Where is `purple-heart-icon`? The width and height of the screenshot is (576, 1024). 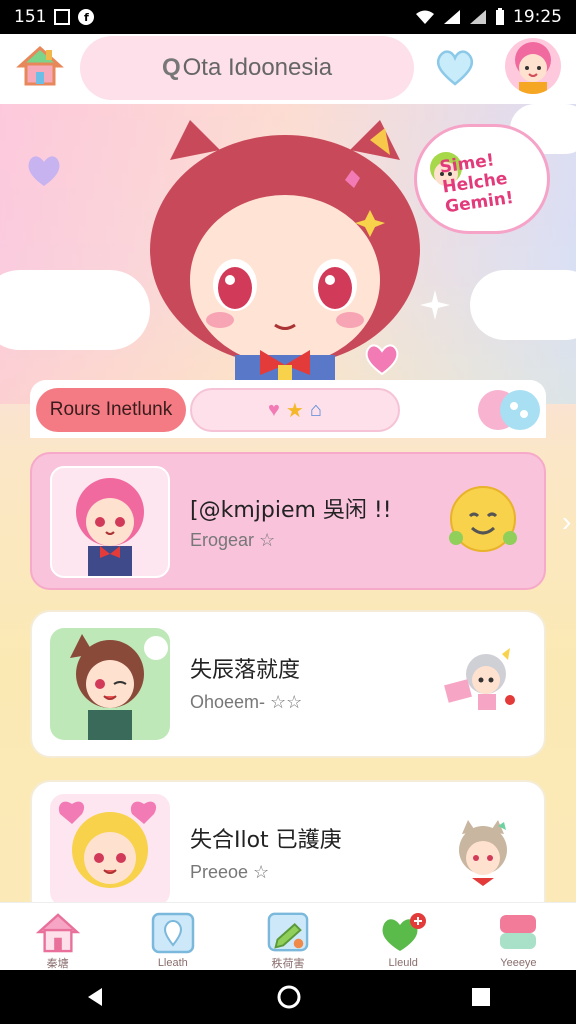 purple-heart-icon is located at coordinates (44, 171).